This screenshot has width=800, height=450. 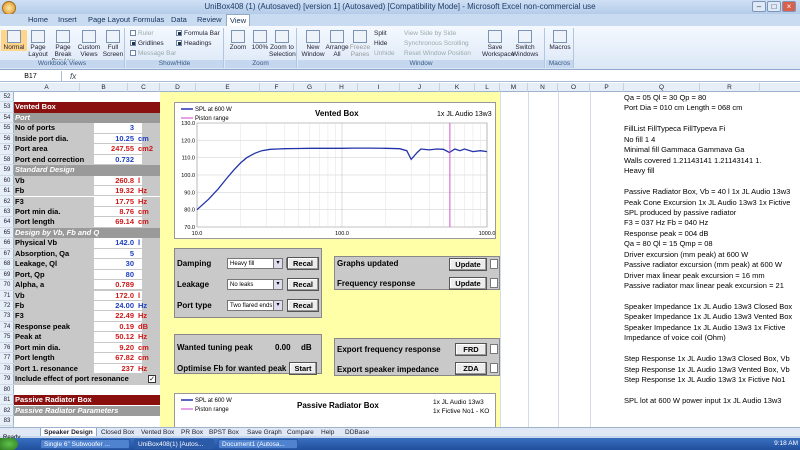 What do you see at coordinates (124, 296) in the screenshot?
I see `param-value: 172.0` at bounding box center [124, 296].